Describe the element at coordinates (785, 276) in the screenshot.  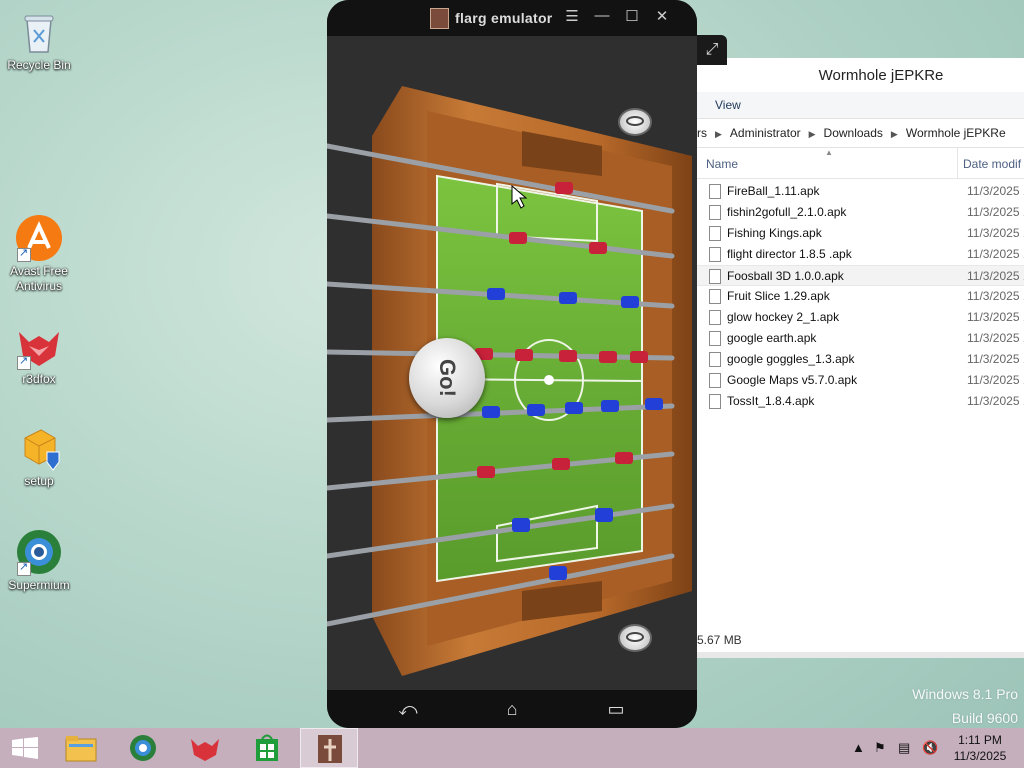
I see `file-name: Foosball 3D 1.0.0.apk` at that location.